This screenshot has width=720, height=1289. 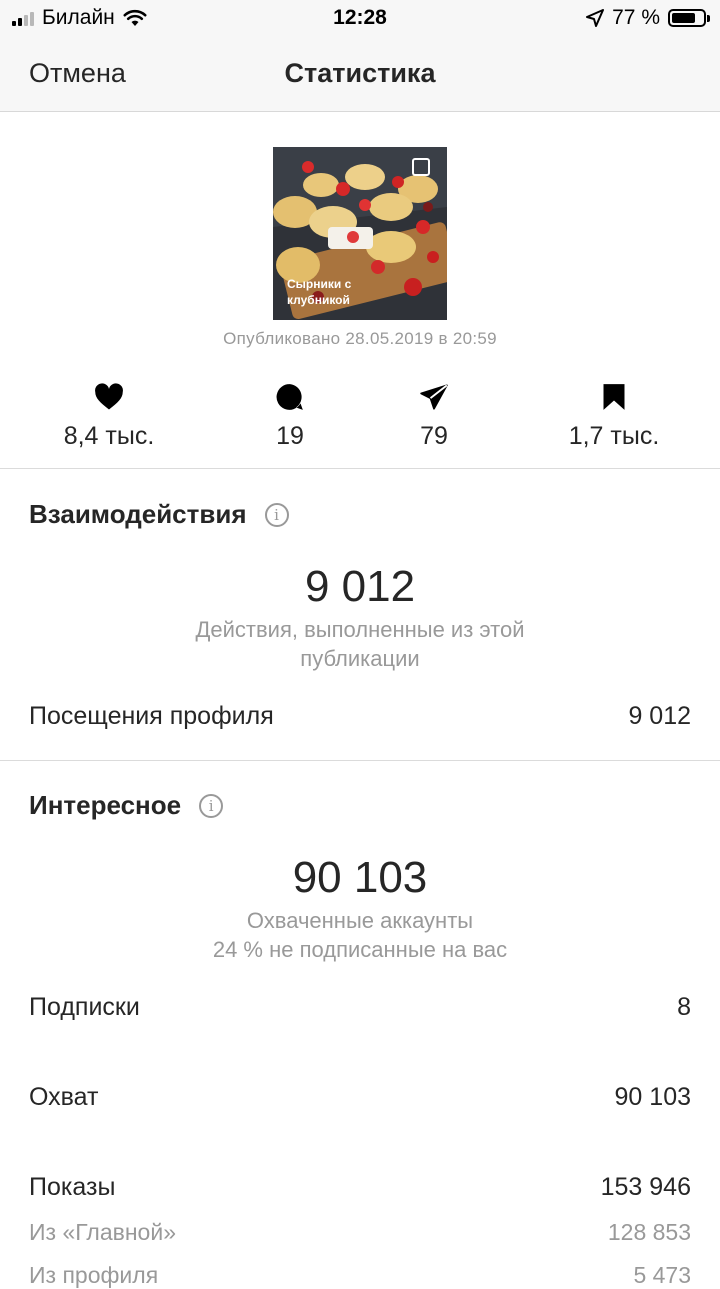 I want to click on location-arrow-icon, so click(x=595, y=18).